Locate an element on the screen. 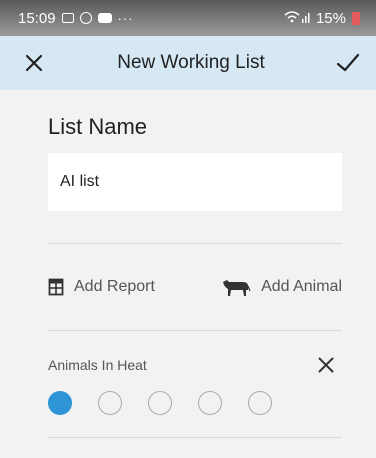 Image resolution: width=376 pixels, height=458 pixels. app-bar: New Working List is located at coordinates (188, 63).